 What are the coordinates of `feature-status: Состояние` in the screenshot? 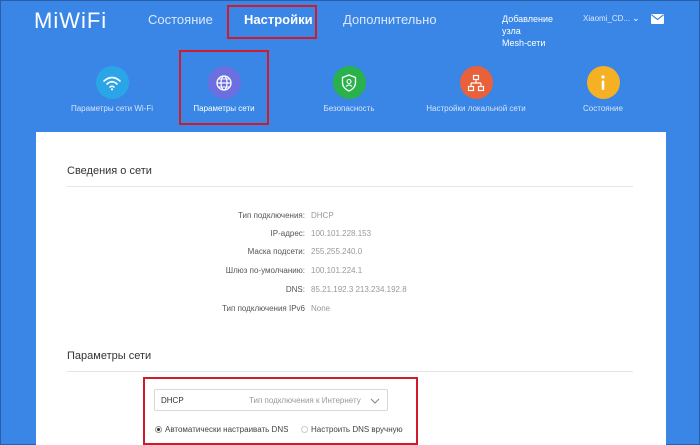 It's located at (603, 89).